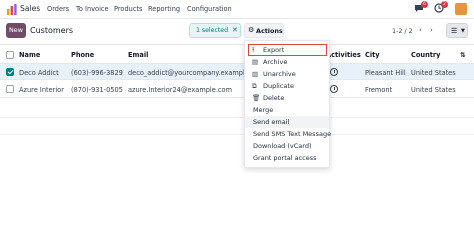 This screenshot has width=474, height=247. I want to click on sales-app-icon, so click(12, 9).